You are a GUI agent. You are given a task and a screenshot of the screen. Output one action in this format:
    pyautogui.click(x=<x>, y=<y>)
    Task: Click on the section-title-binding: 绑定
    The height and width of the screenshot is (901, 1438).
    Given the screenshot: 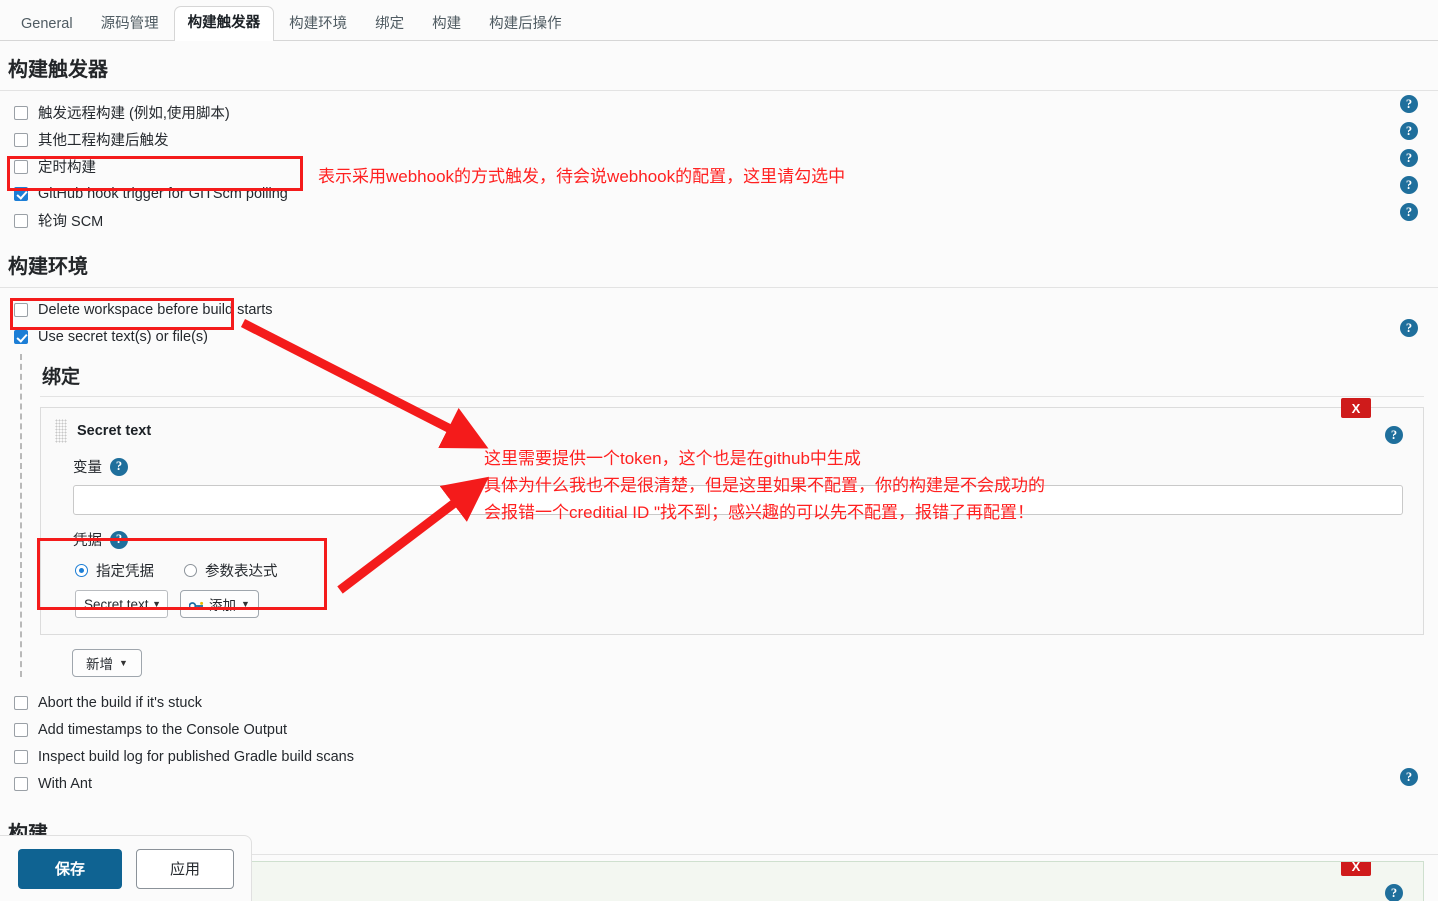 What is the action you would take?
    pyautogui.click(x=732, y=375)
    